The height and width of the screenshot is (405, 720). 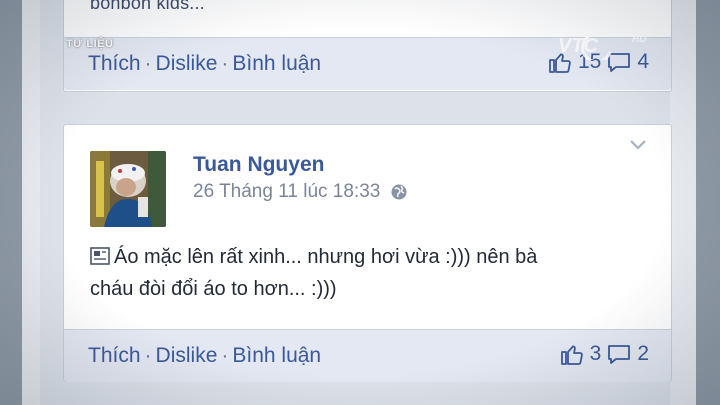 What do you see at coordinates (286, 192) in the screenshot?
I see `post-timestamp: 26 Tháng 11 lúc 18:33` at bounding box center [286, 192].